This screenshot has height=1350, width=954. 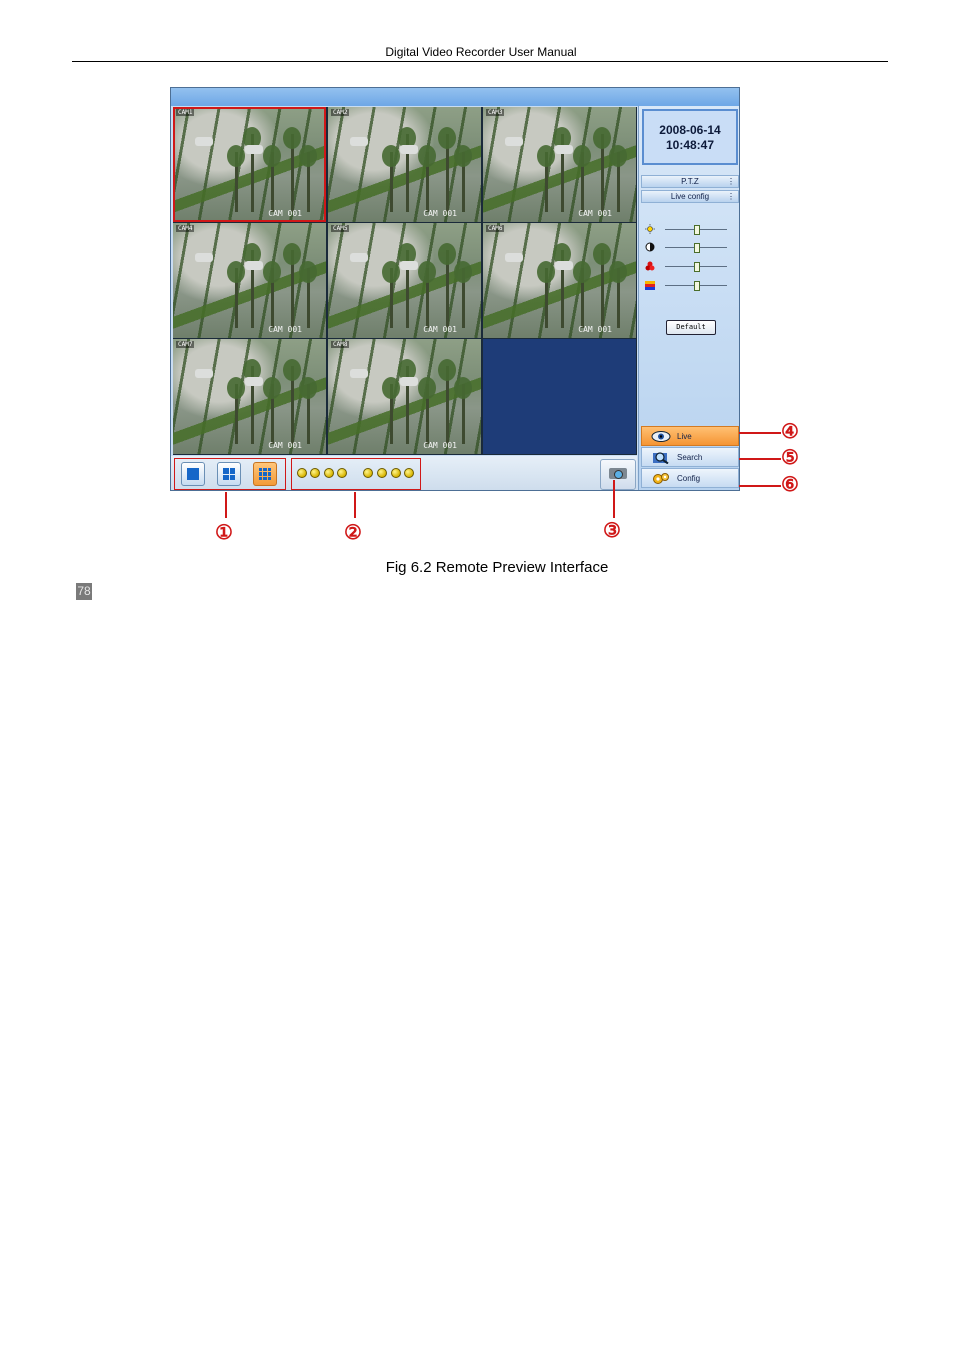 I want to click on running-header: Digital Video Recorder User Manual, so click(x=481, y=52).